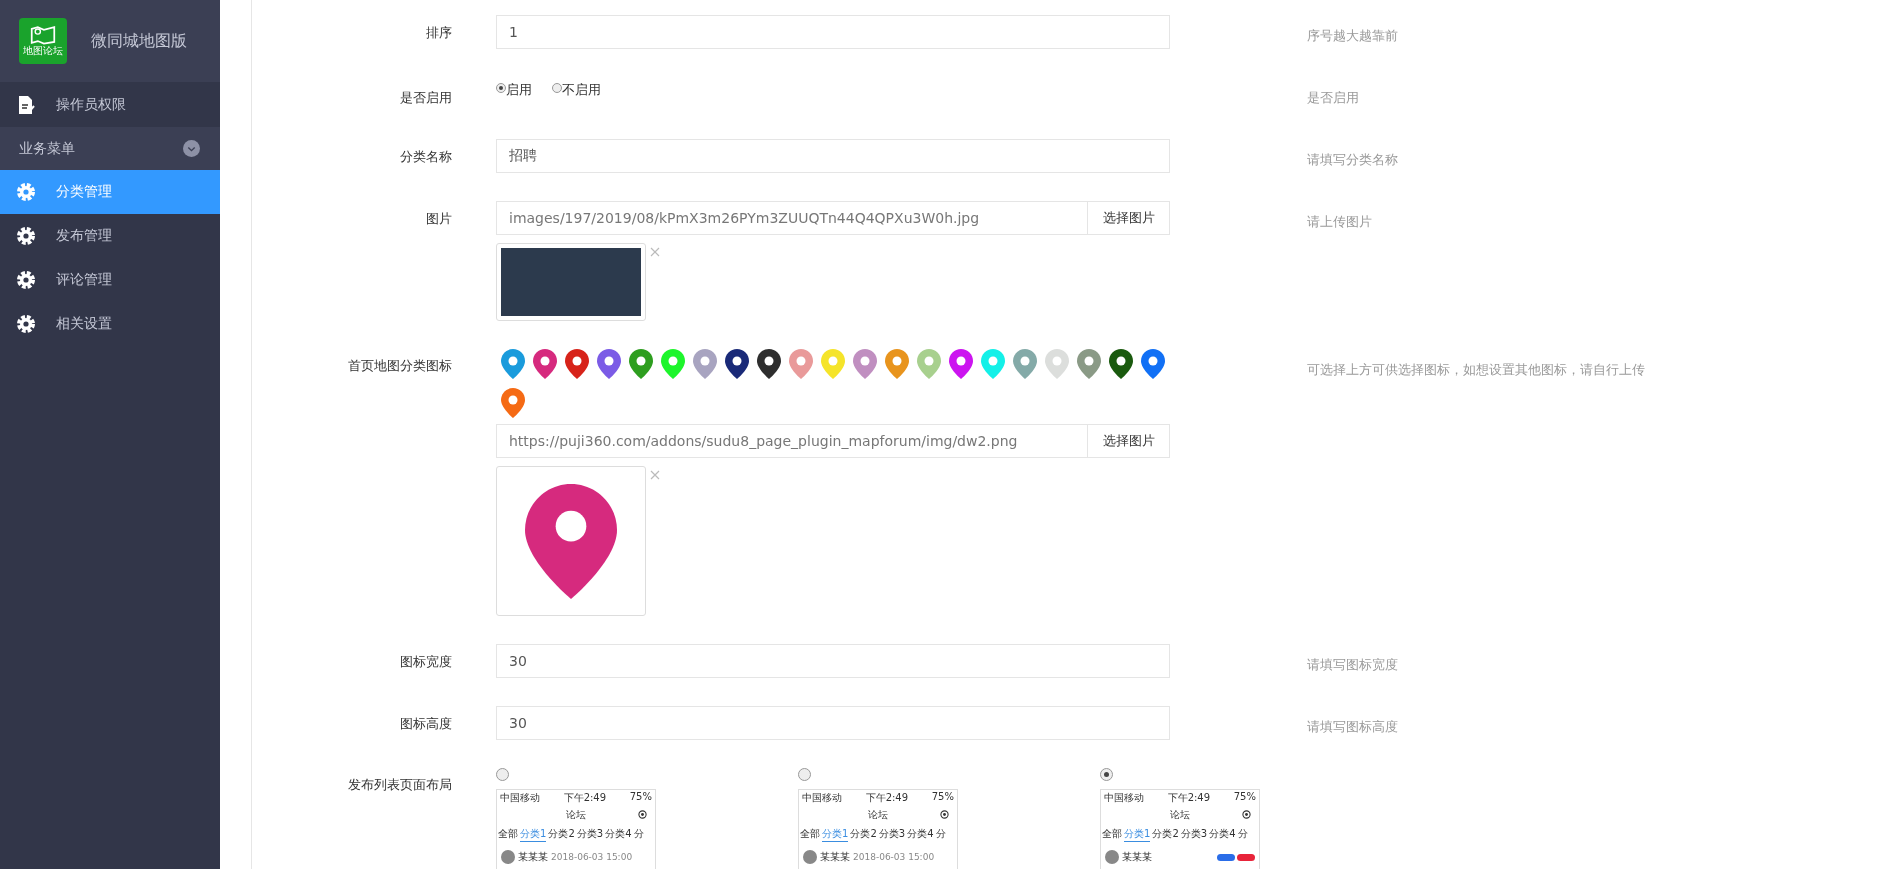 The image size is (1878, 869). What do you see at coordinates (425, 662) in the screenshot?
I see `field-label: 图标宽度` at bounding box center [425, 662].